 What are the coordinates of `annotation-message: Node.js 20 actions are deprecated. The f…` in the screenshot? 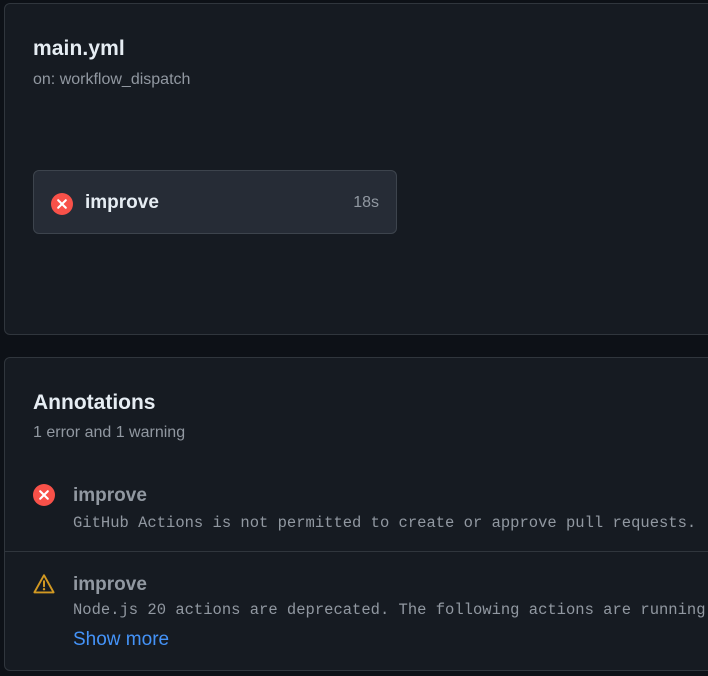 It's located at (389, 610).